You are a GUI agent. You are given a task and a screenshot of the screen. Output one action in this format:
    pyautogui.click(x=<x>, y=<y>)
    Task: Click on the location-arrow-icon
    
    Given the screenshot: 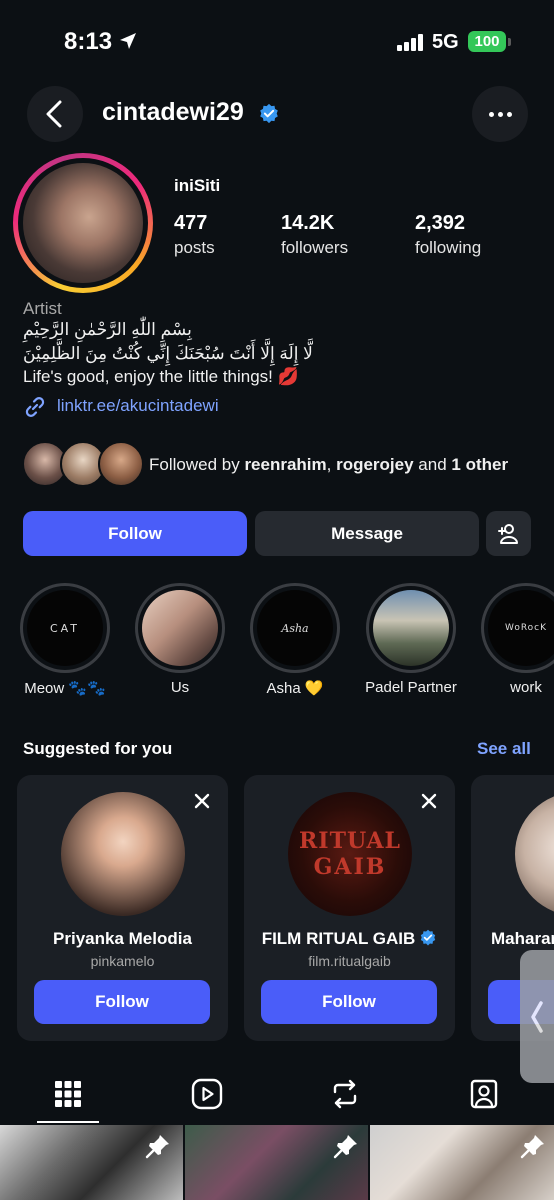 What is the action you would take?
    pyautogui.click(x=128, y=41)
    